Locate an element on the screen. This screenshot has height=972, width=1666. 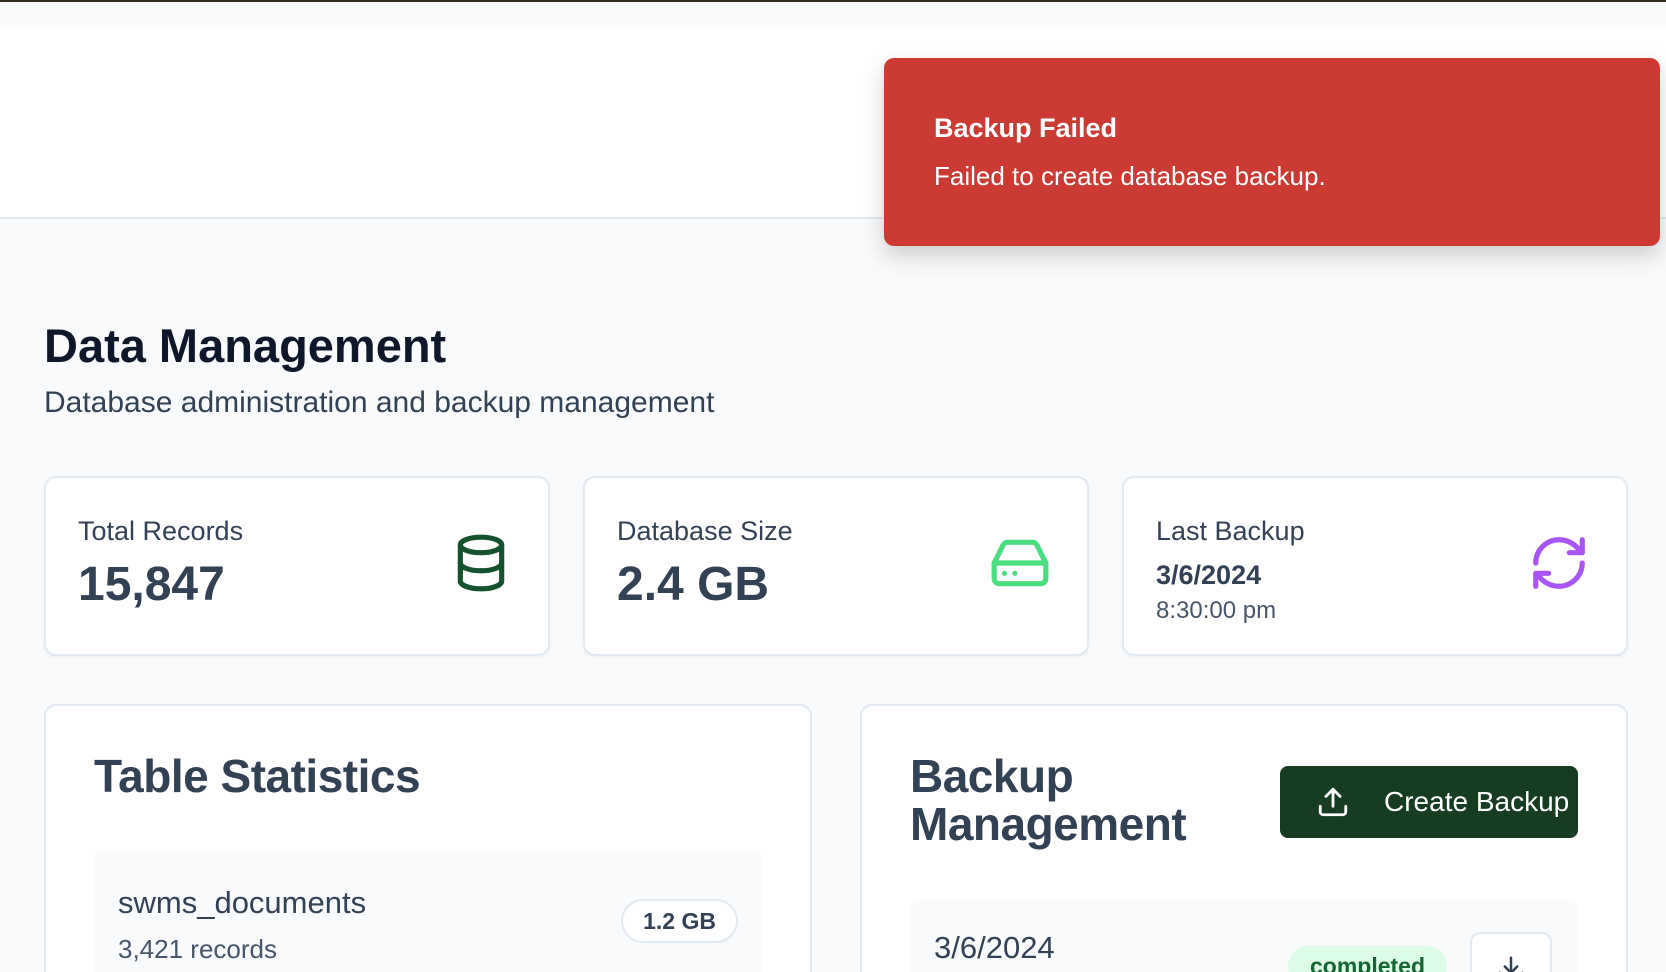
backup-row: 3/6/2024 completed is located at coordinates (1244, 936).